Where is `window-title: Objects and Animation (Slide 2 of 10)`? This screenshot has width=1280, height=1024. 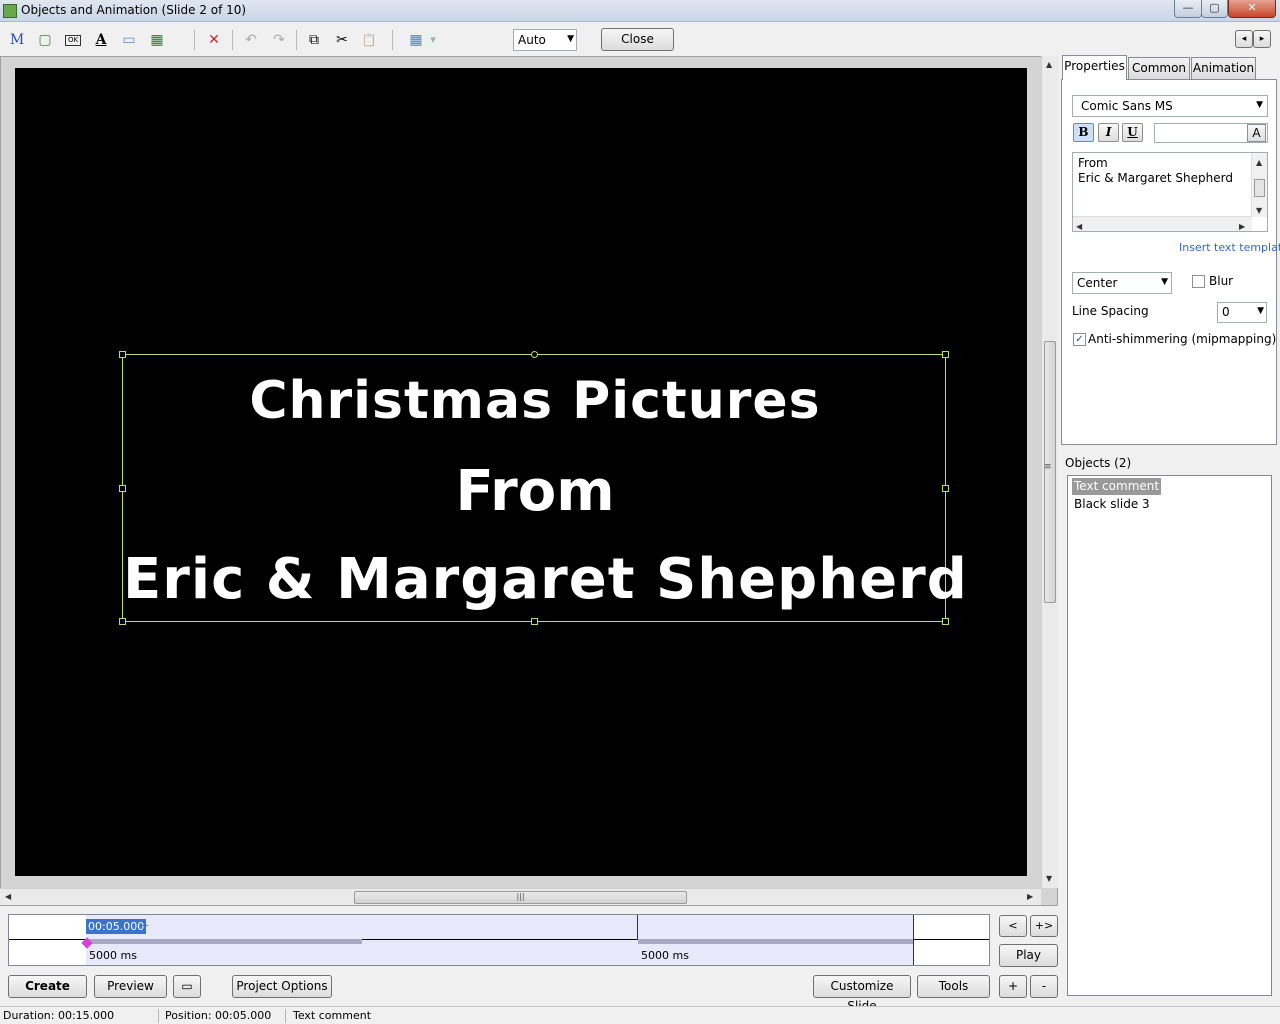
window-title: Objects and Animation (Slide 2 of 10) is located at coordinates (134, 10).